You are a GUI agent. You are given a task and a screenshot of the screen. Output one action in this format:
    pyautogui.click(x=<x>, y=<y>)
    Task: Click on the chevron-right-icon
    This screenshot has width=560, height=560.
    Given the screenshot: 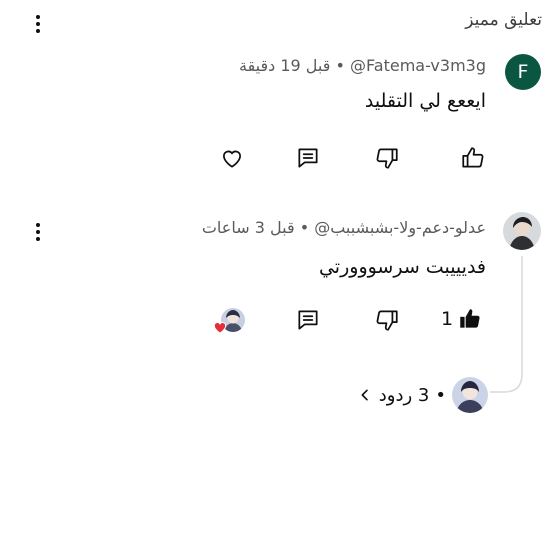 What is the action you would take?
    pyautogui.click(x=364, y=395)
    